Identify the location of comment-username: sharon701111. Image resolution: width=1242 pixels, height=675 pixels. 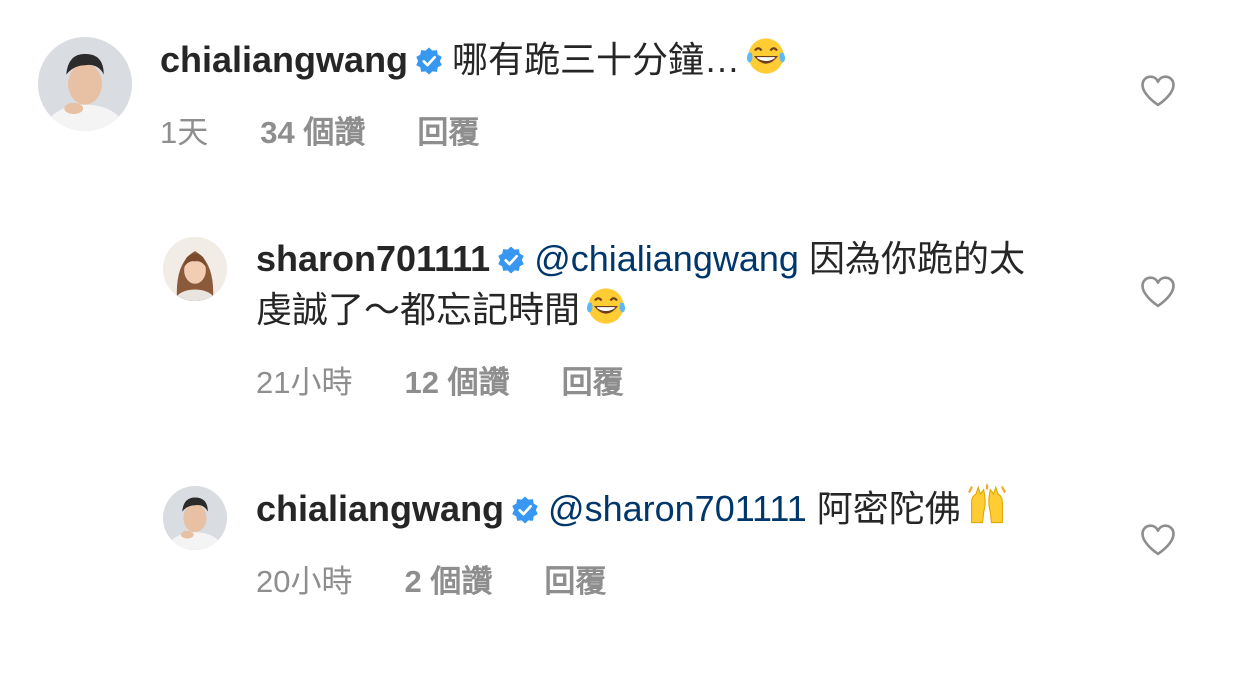
(373, 258).